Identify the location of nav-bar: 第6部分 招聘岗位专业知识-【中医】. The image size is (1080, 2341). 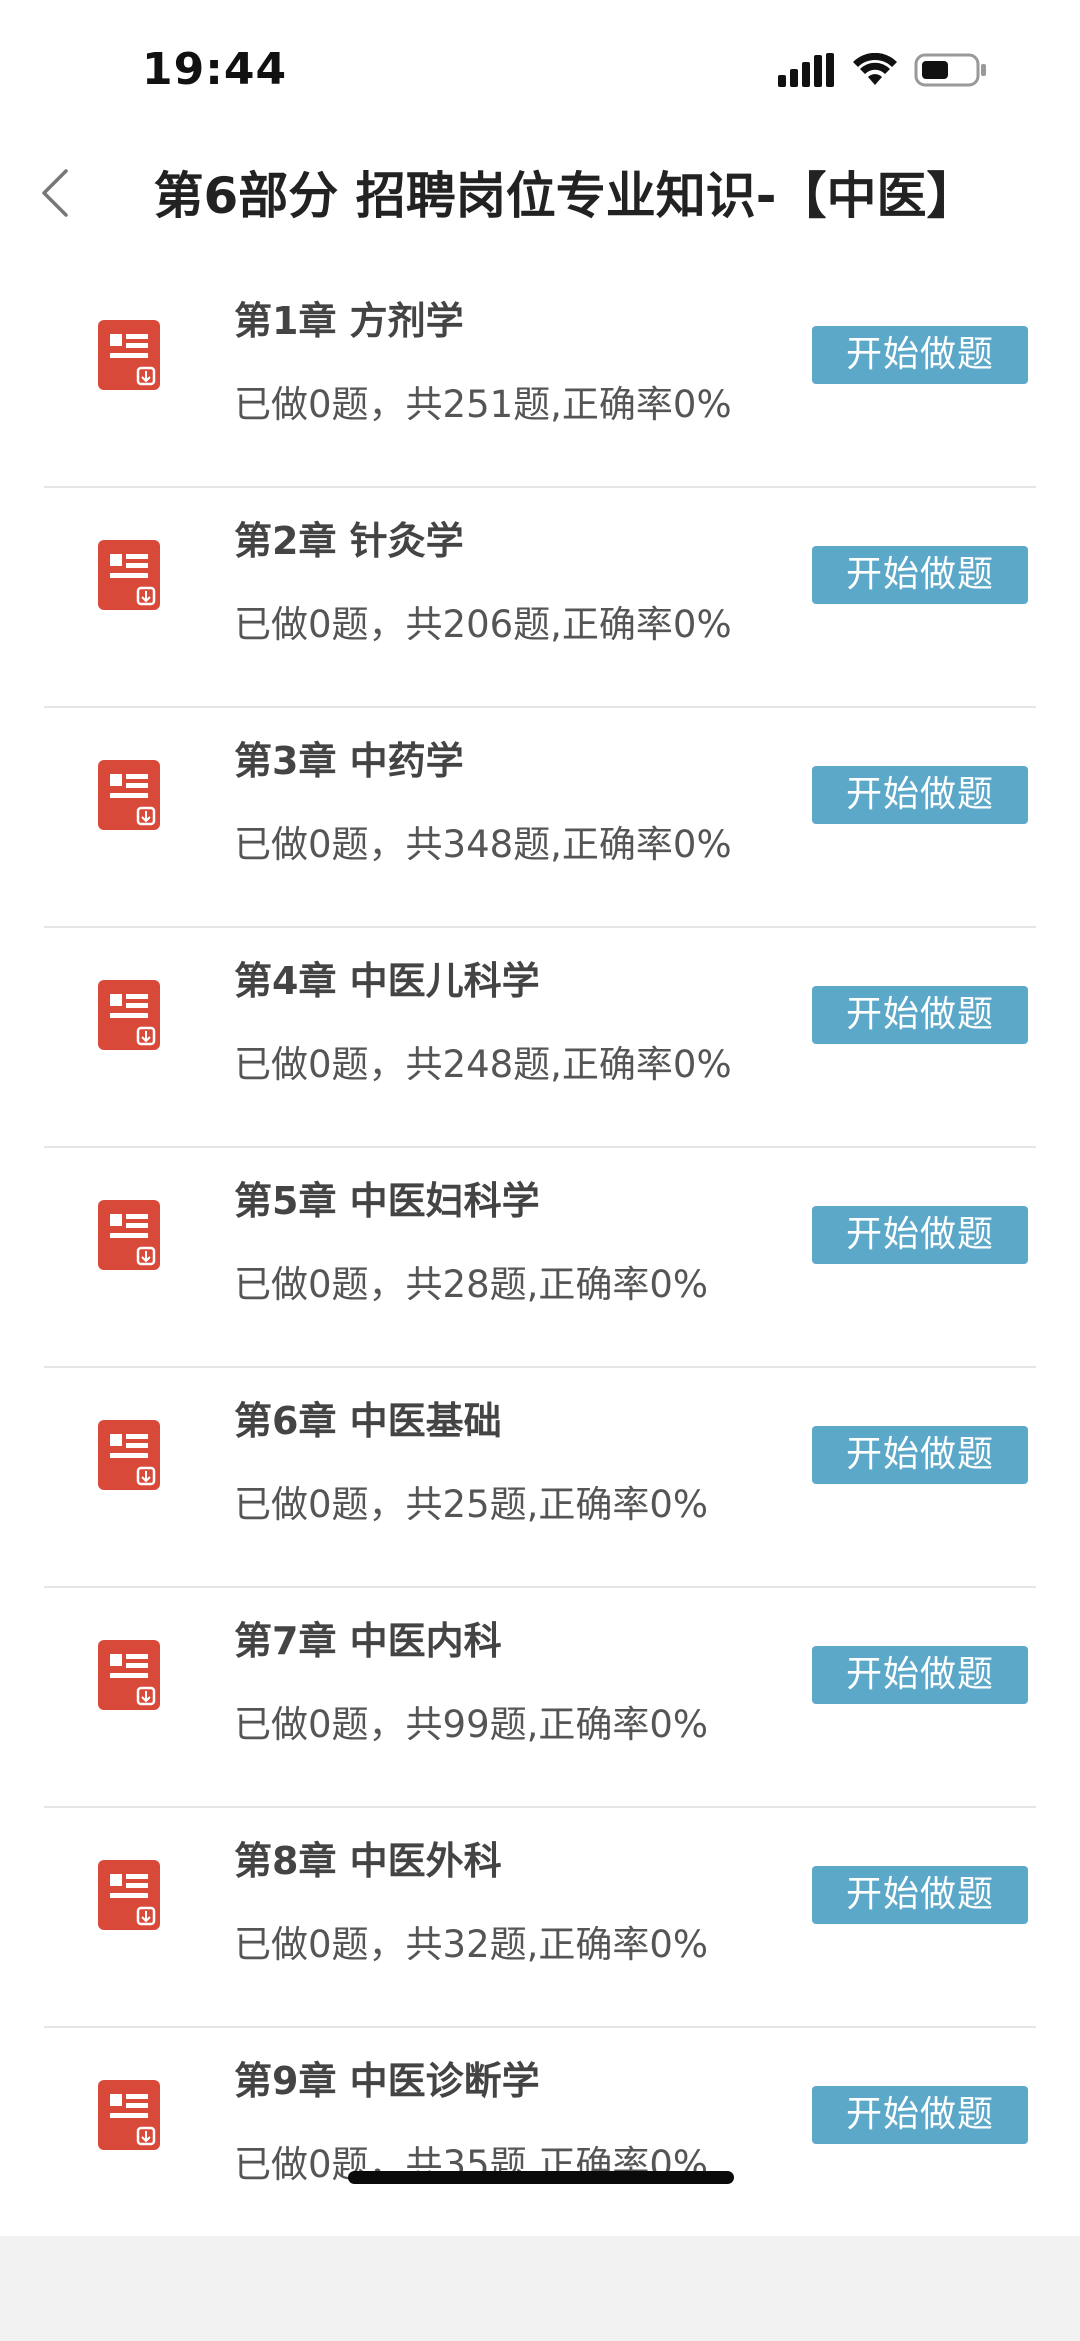
(540, 195).